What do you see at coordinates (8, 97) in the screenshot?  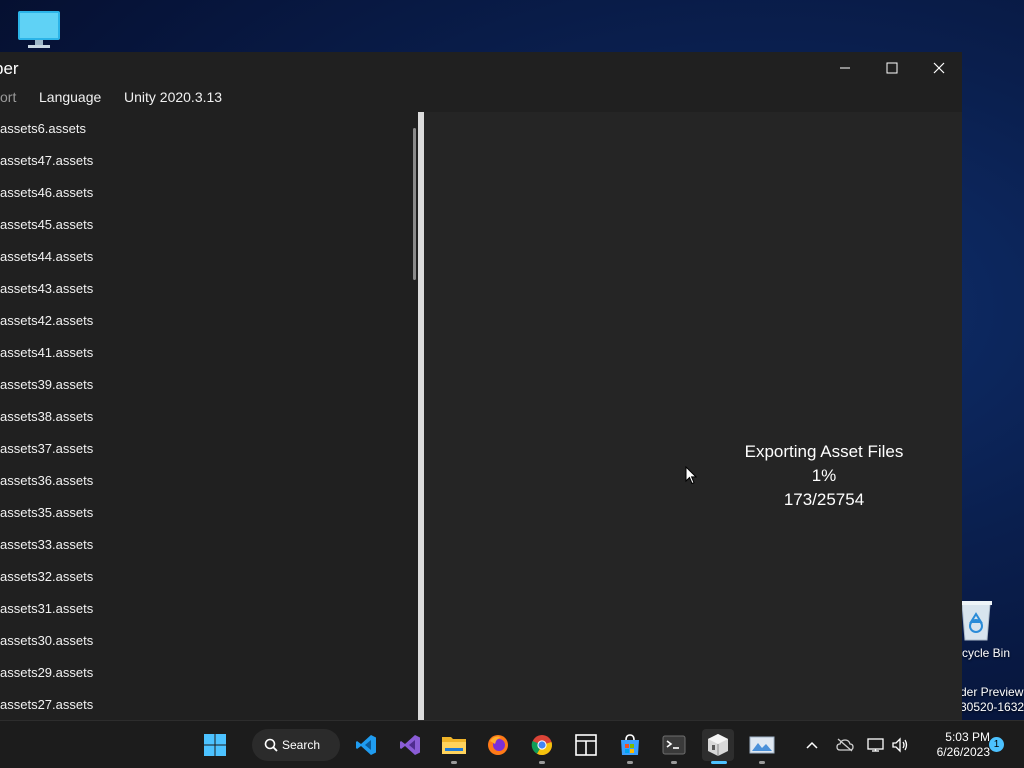 I see `menu-export: ort` at bounding box center [8, 97].